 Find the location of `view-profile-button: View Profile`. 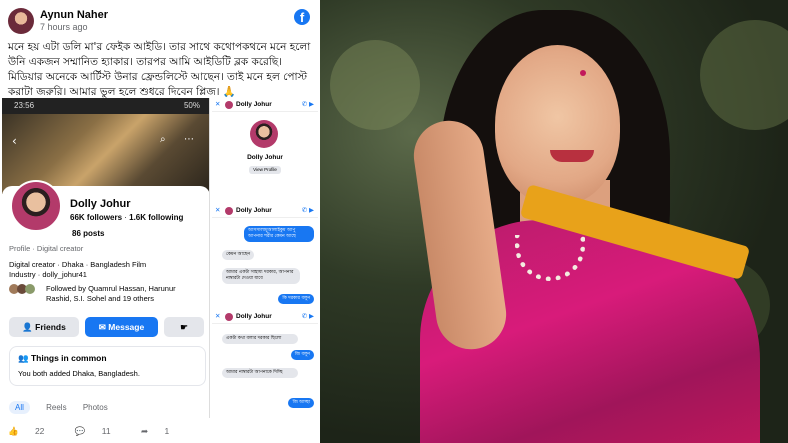

view-profile-button: View Profile is located at coordinates (265, 170).